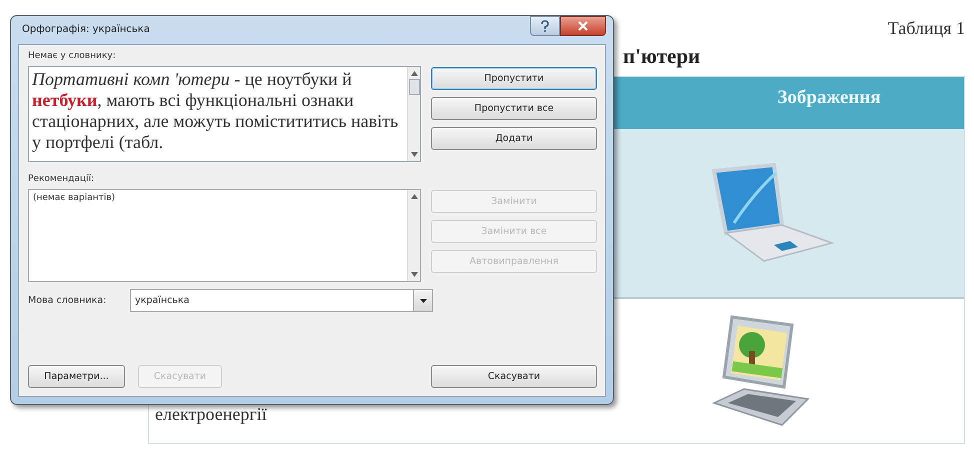 The image size is (974, 468). Describe the element at coordinates (514, 108) in the screenshot. I see `action-button: Пропустити все` at that location.